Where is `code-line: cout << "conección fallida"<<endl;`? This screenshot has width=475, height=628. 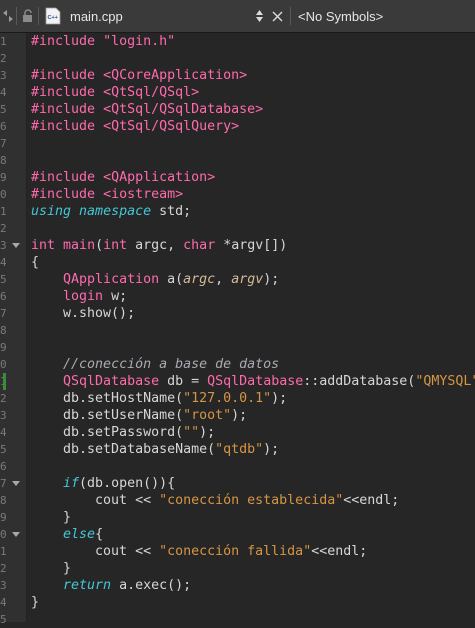
code-line: cout << "conección fallida"<<endl; is located at coordinates (199, 551).